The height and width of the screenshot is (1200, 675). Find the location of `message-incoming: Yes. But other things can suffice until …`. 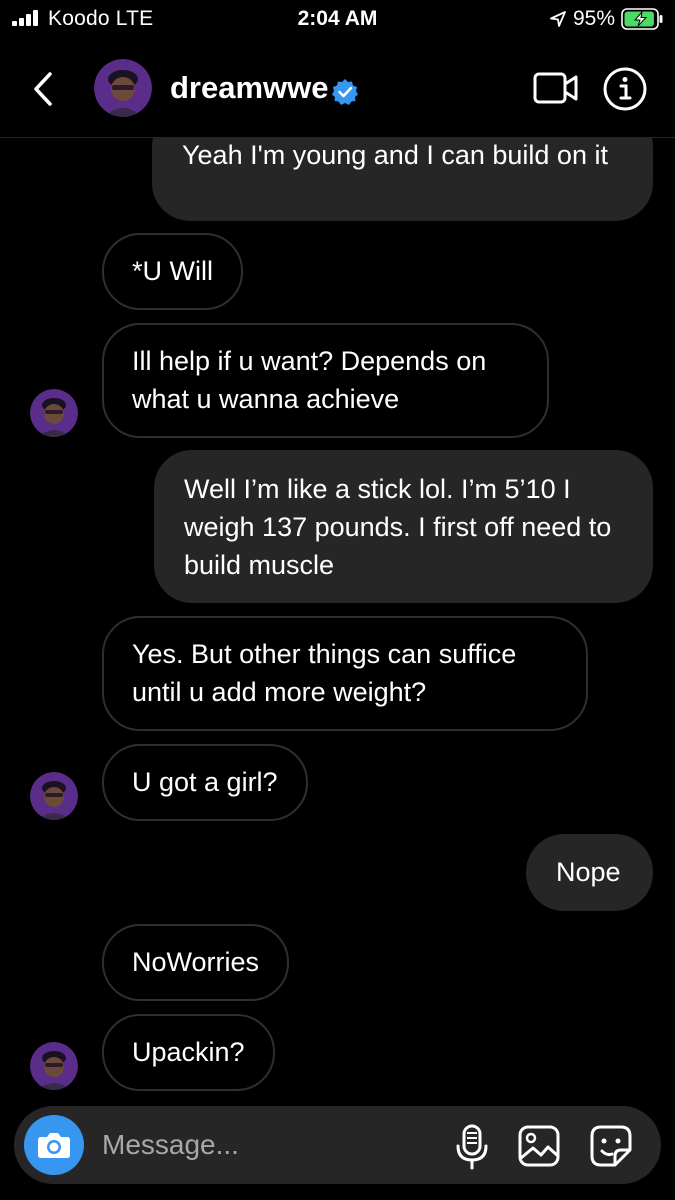

message-incoming: Yes. But other things can suffice until … is located at coordinates (345, 673).